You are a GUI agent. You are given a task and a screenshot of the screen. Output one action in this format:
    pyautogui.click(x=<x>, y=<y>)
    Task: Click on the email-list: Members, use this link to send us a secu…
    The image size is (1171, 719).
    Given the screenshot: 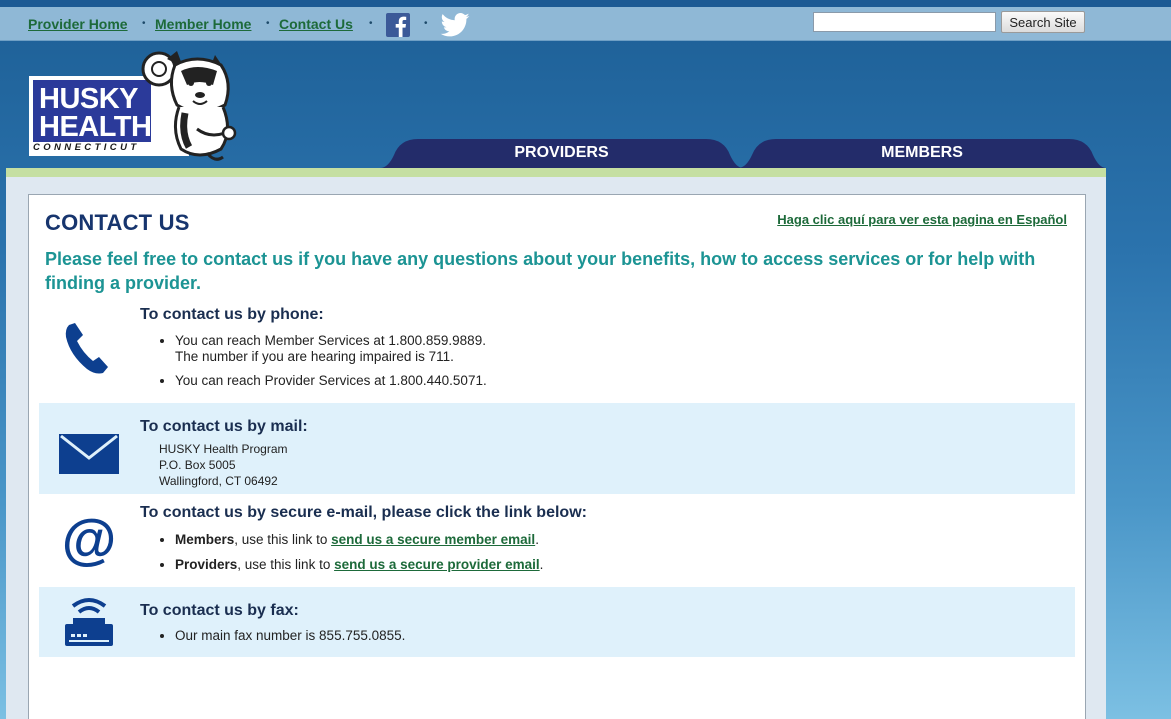 What is the action you would take?
    pyautogui.click(x=359, y=556)
    